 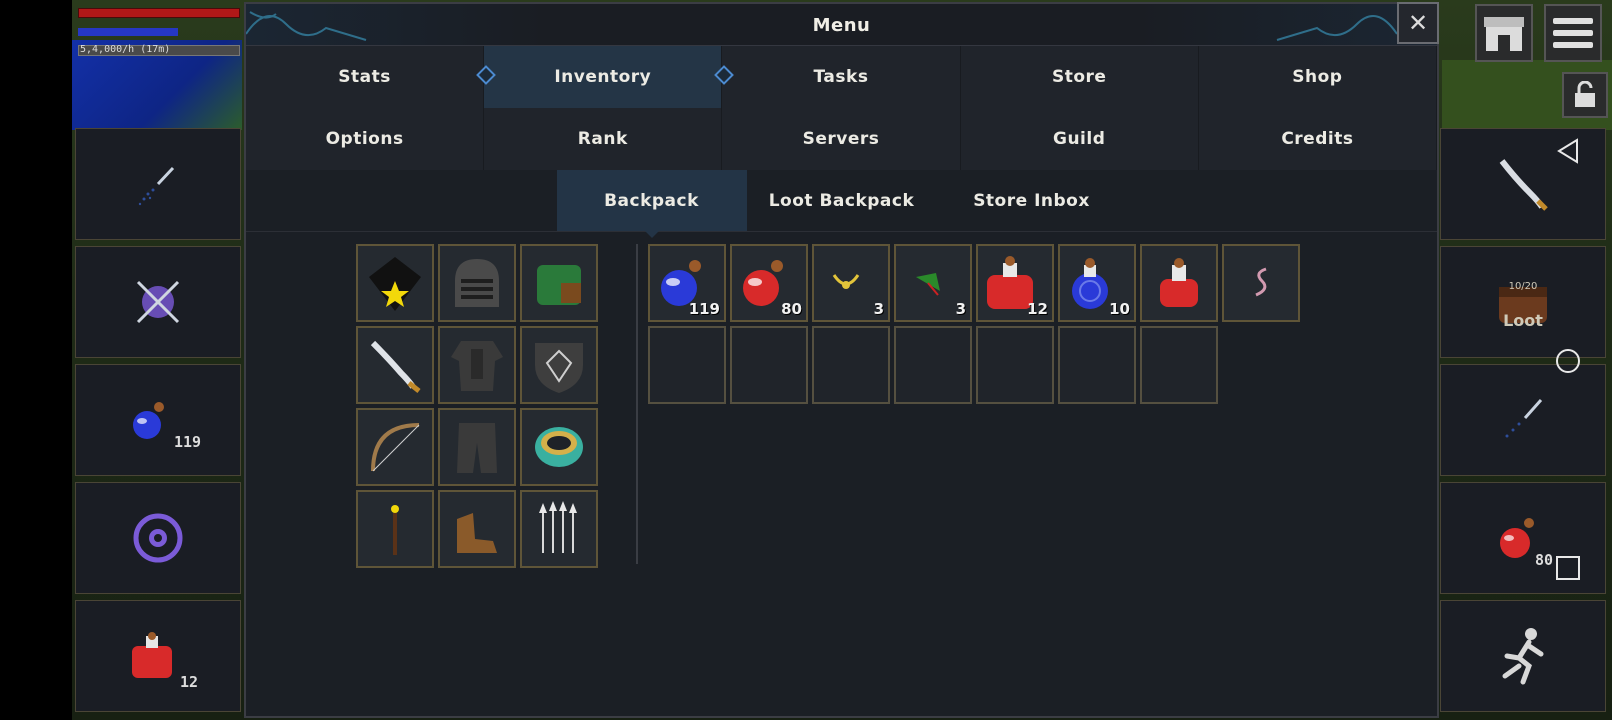 What do you see at coordinates (1336, 28) in the screenshot?
I see `ornament-right` at bounding box center [1336, 28].